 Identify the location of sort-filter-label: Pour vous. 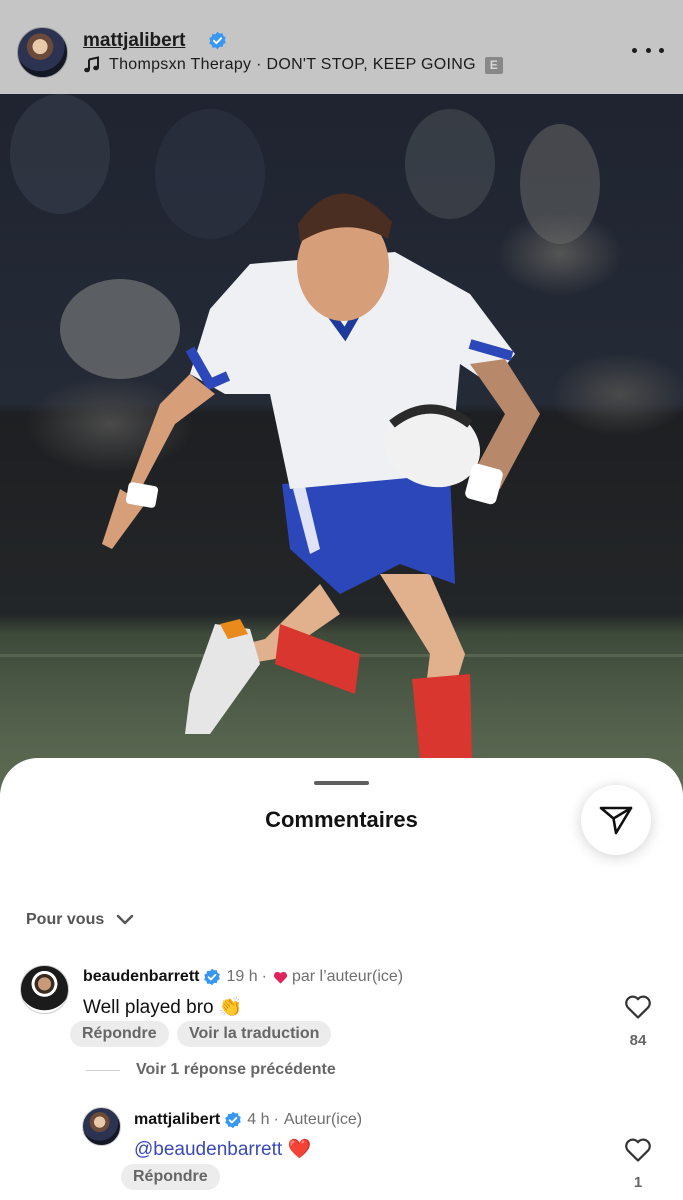
(65, 919).